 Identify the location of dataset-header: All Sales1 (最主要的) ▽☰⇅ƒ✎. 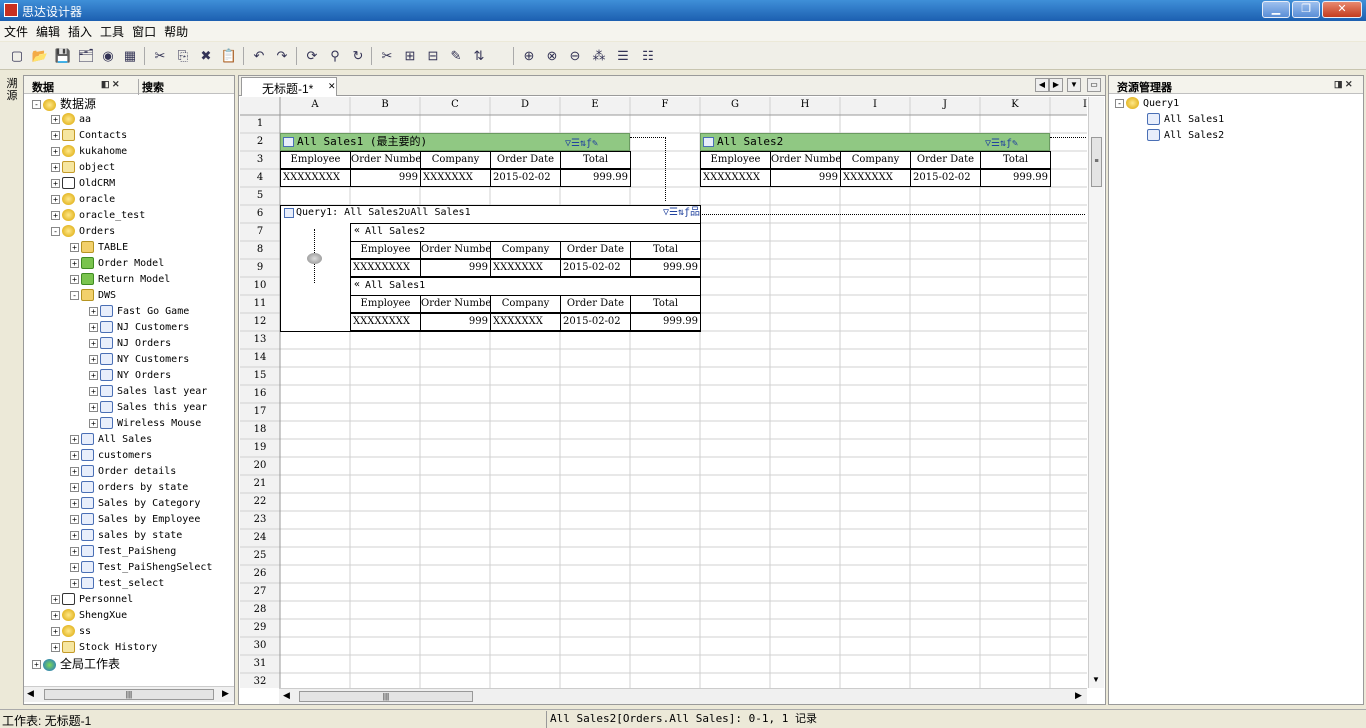
(455, 142).